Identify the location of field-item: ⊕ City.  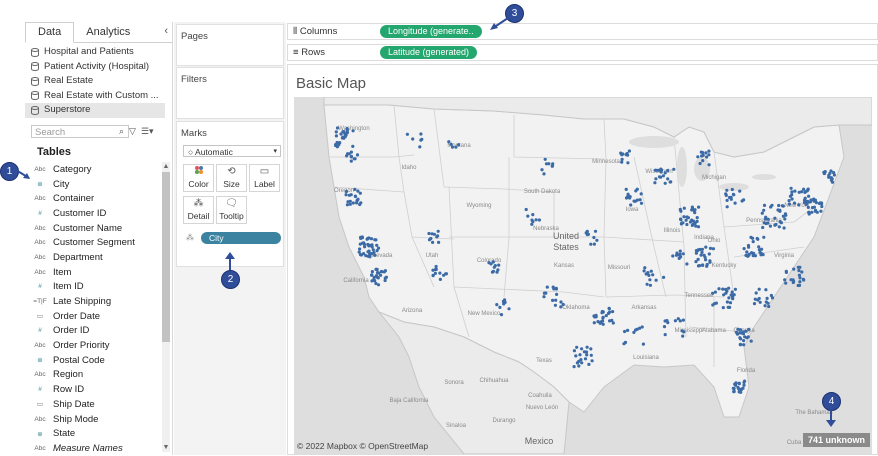
(97, 184).